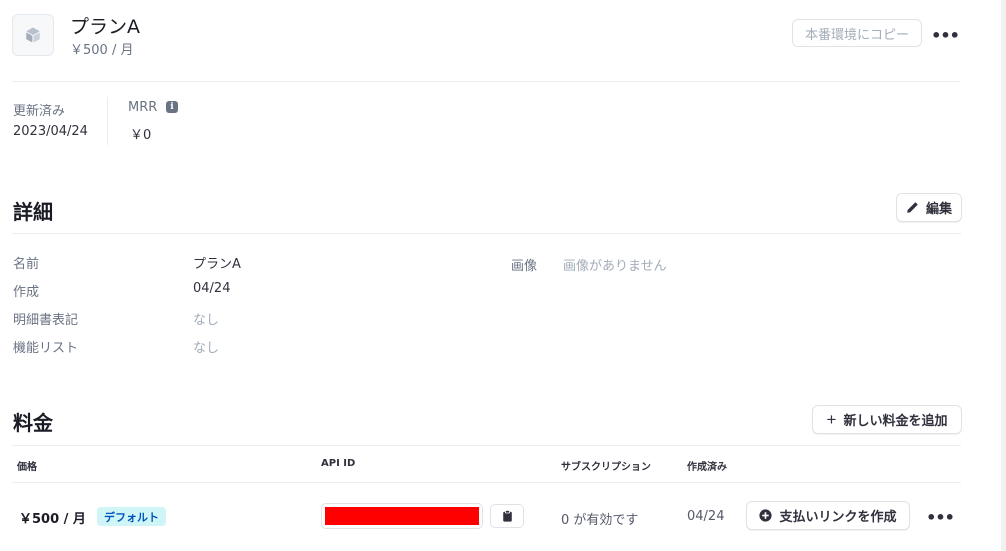 This screenshot has width=1006, height=551. Describe the element at coordinates (131, 516) in the screenshot. I see `default-badge: デフォルト` at that location.